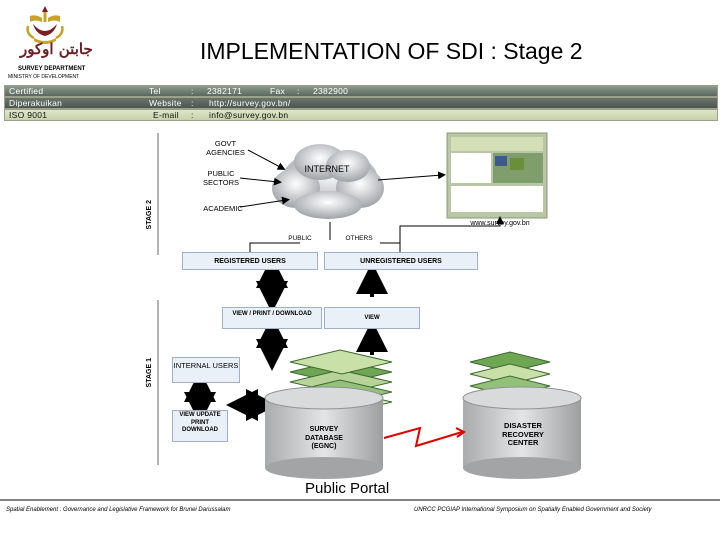 The height and width of the screenshot is (540, 720). Describe the element at coordinates (206, 370) in the screenshot. I see `internal-users-box: INTERNAL USERS` at that location.